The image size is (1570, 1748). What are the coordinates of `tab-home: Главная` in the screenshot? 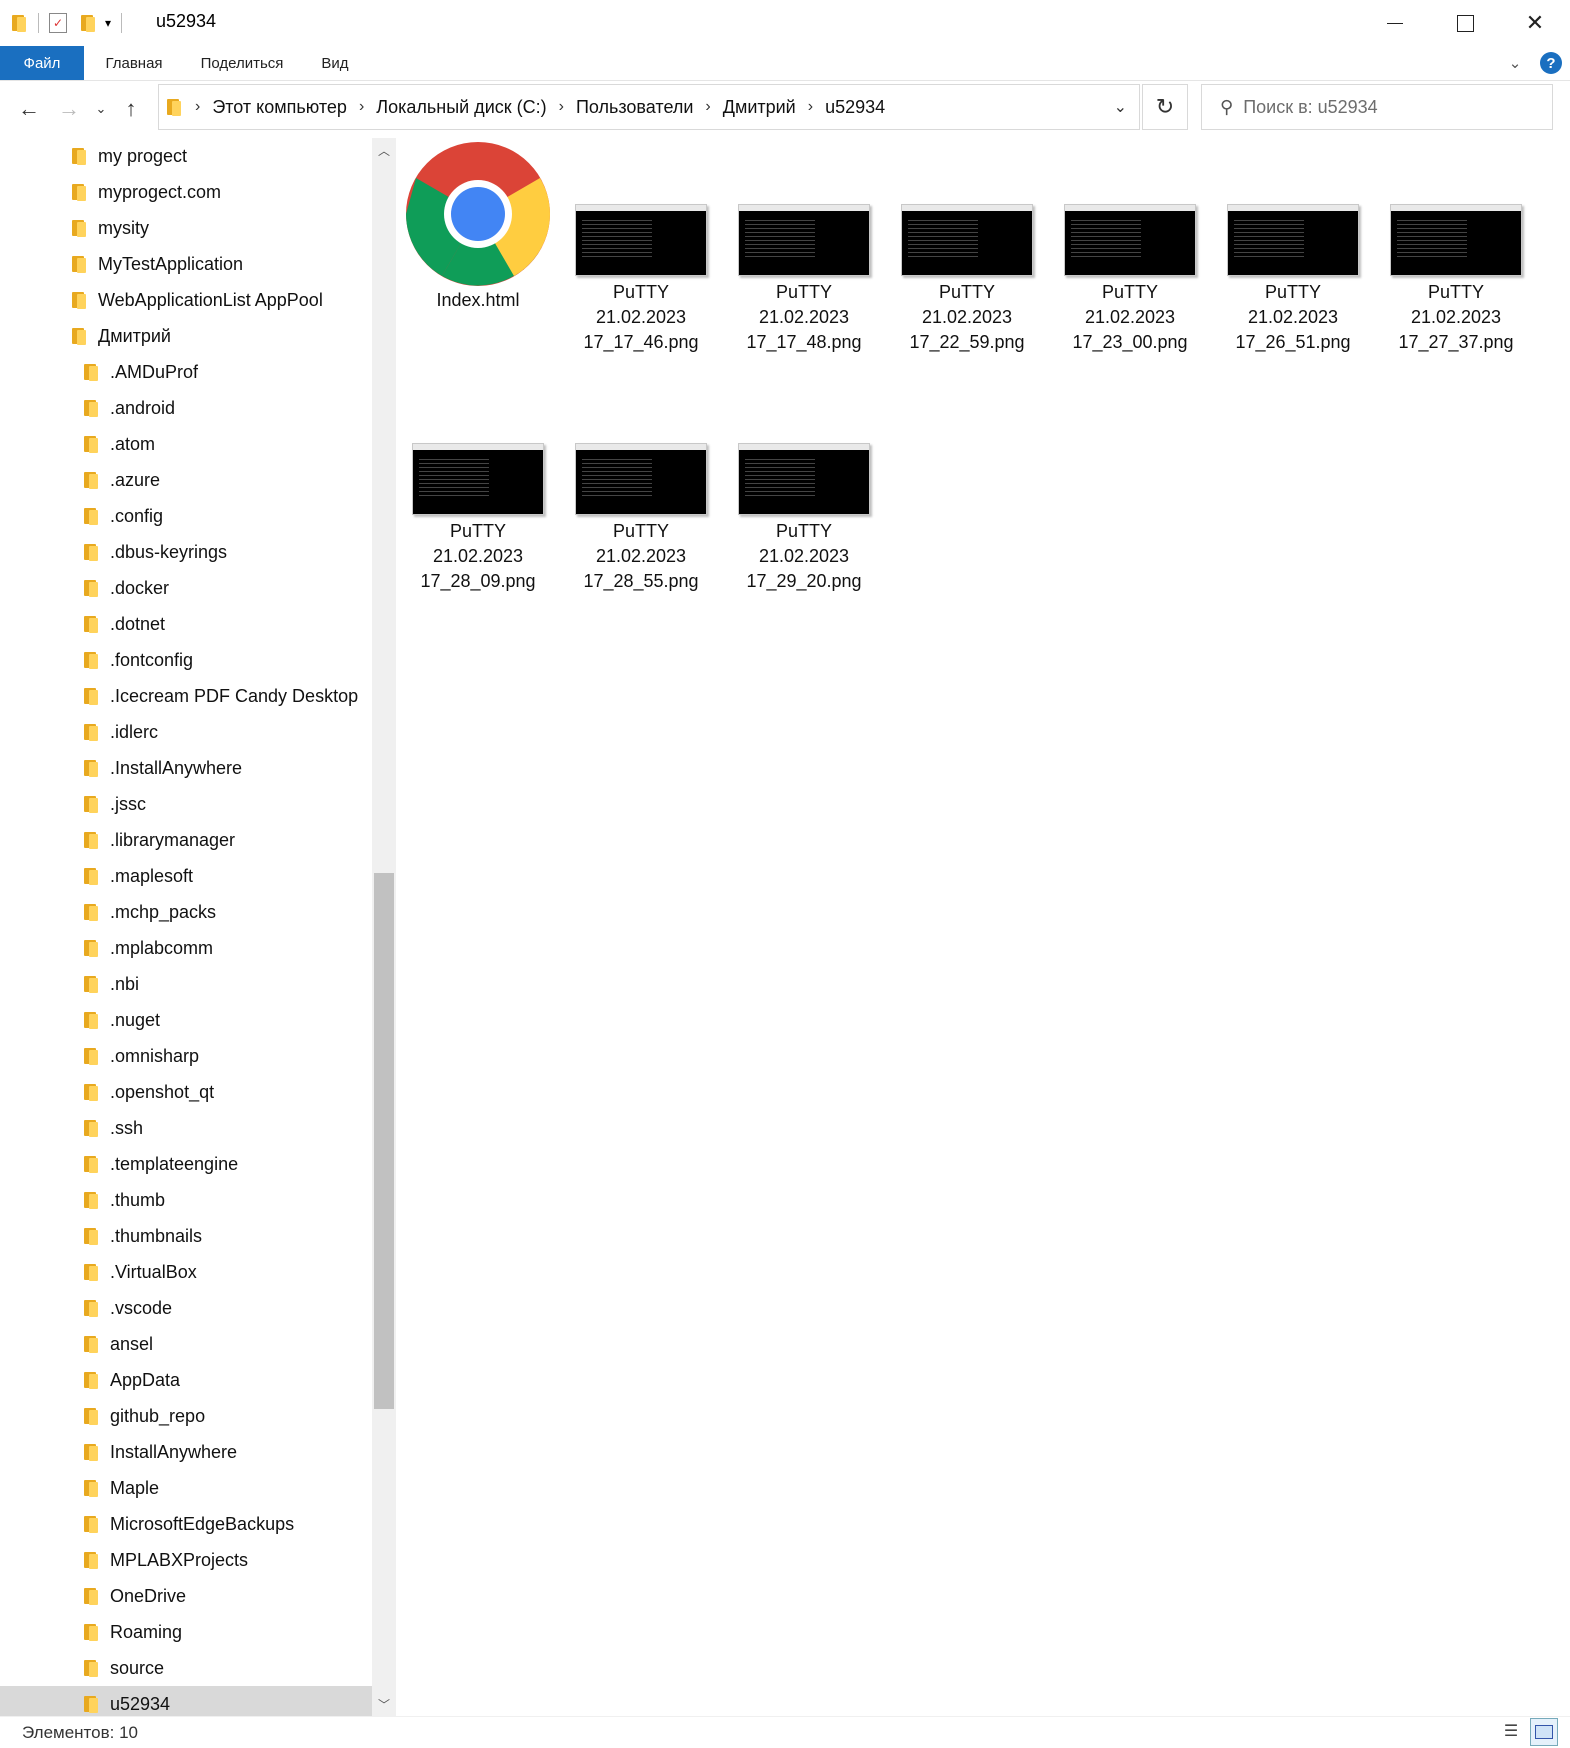 It's located at (134, 63).